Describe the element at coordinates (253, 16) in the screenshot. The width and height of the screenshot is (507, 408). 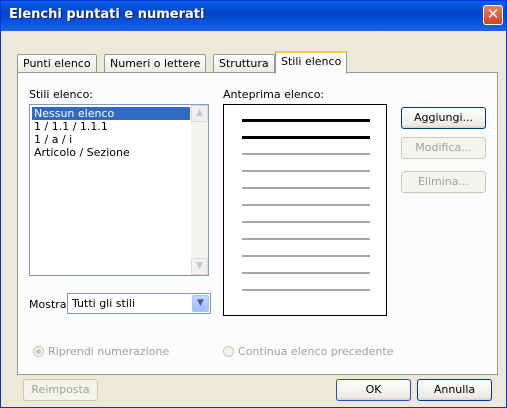
I see `title-bar: Elenchi puntati e numerati ✕` at that location.